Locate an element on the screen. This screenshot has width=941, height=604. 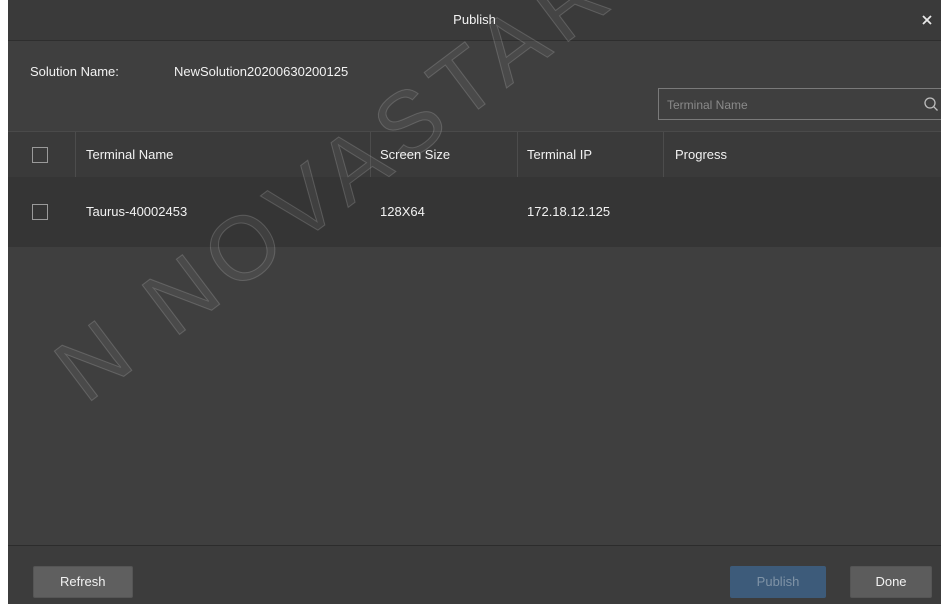
solution-name-label: Solution Name: is located at coordinates (74, 71).